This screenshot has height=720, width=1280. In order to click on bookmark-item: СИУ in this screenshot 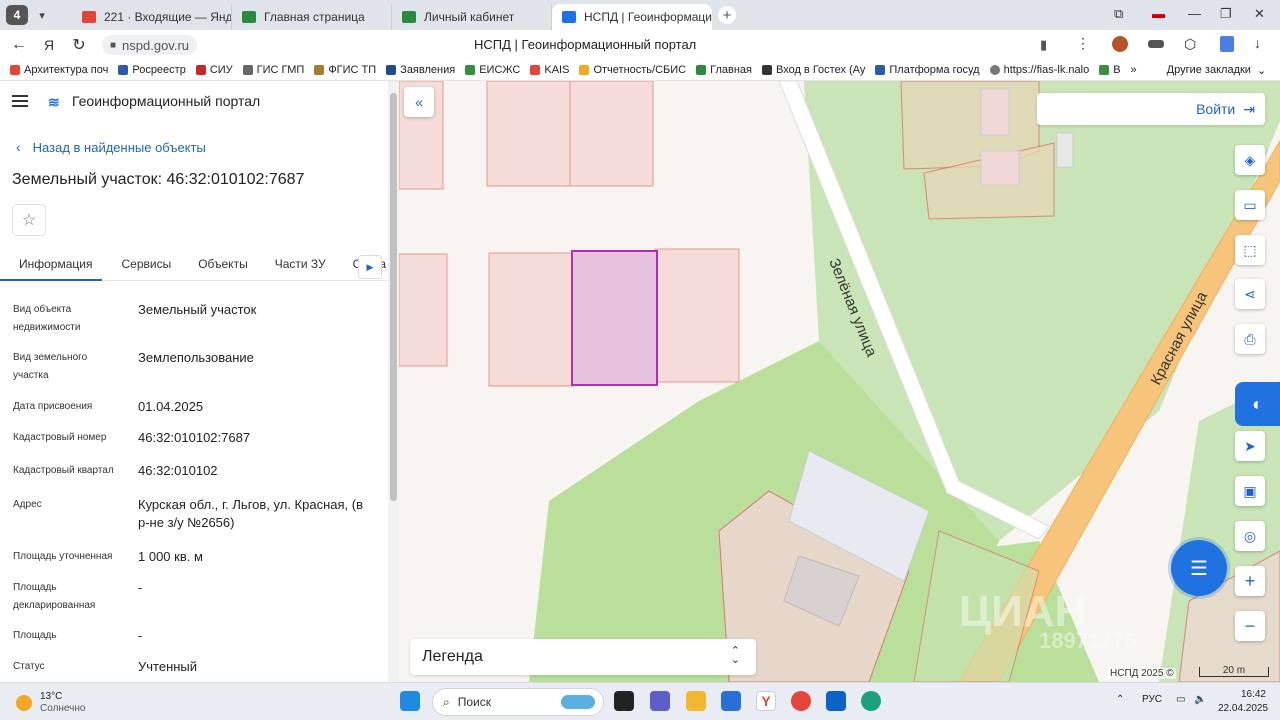, I will do `click(214, 70)`.